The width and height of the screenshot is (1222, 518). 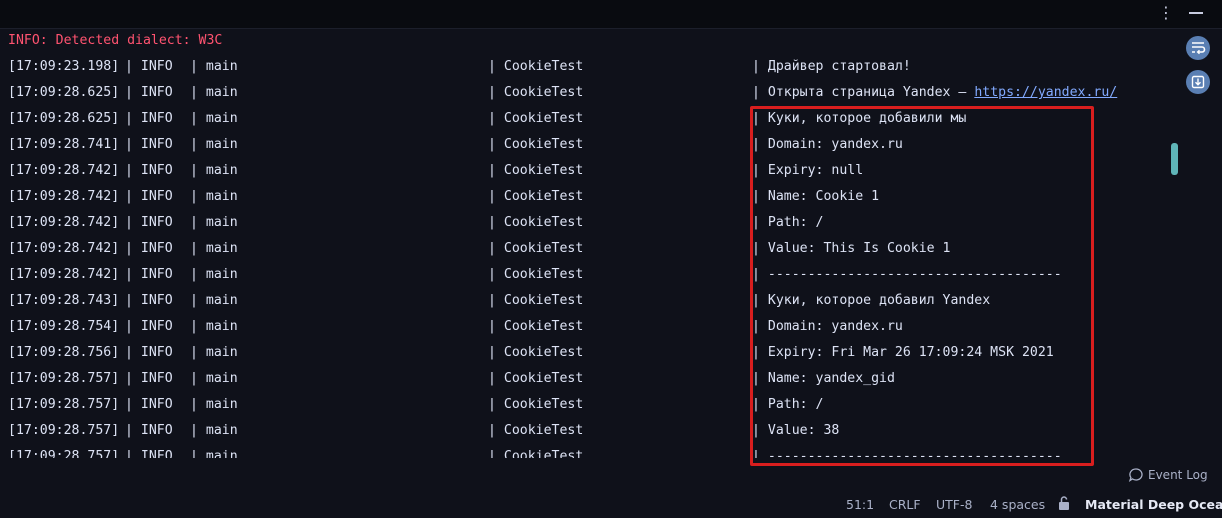 What do you see at coordinates (64, 66) in the screenshot?
I see `log-timestamp: [17:09:23.198]` at bounding box center [64, 66].